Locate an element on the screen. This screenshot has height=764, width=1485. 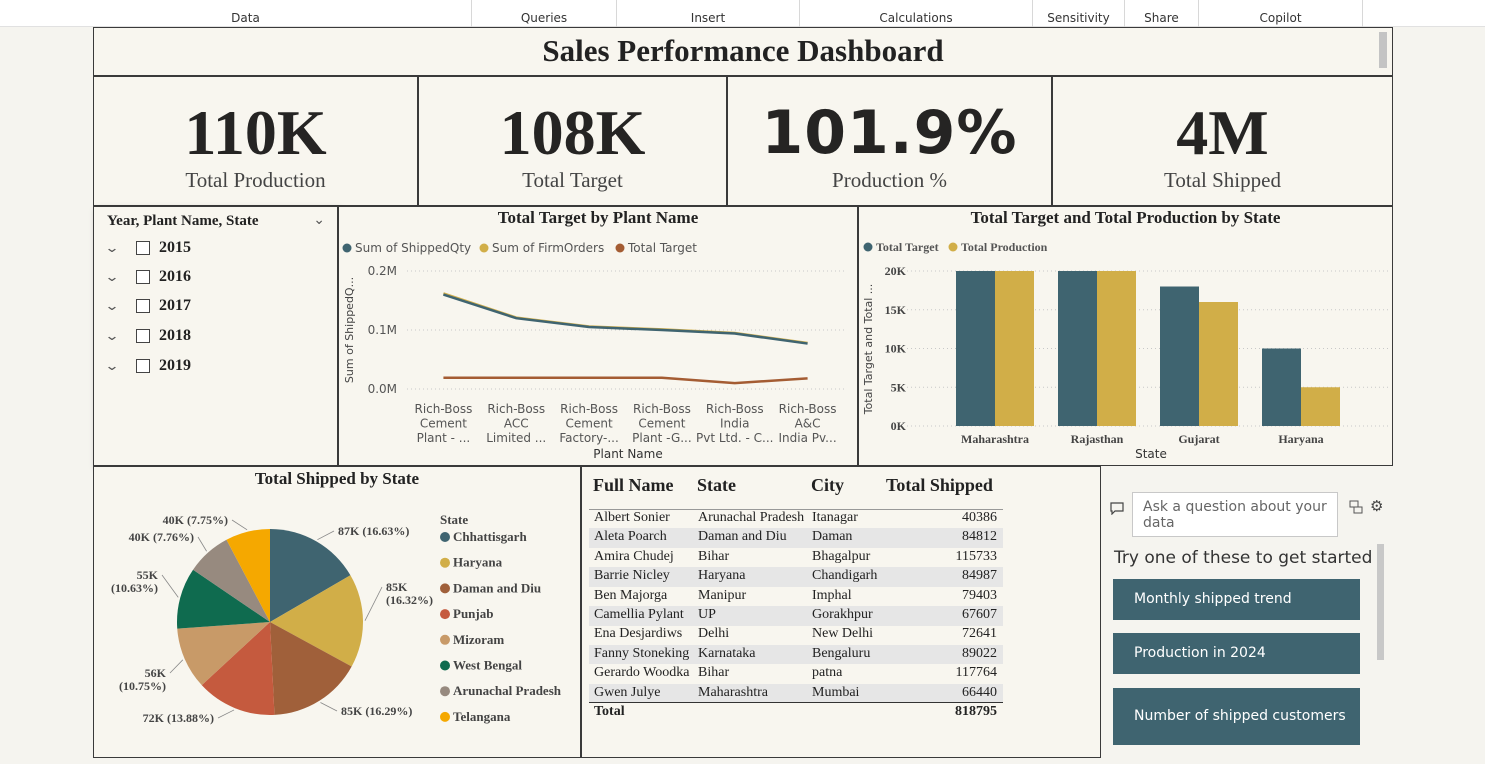
kpi-card-total-production: 110K Total Production is located at coordinates (255, 141).